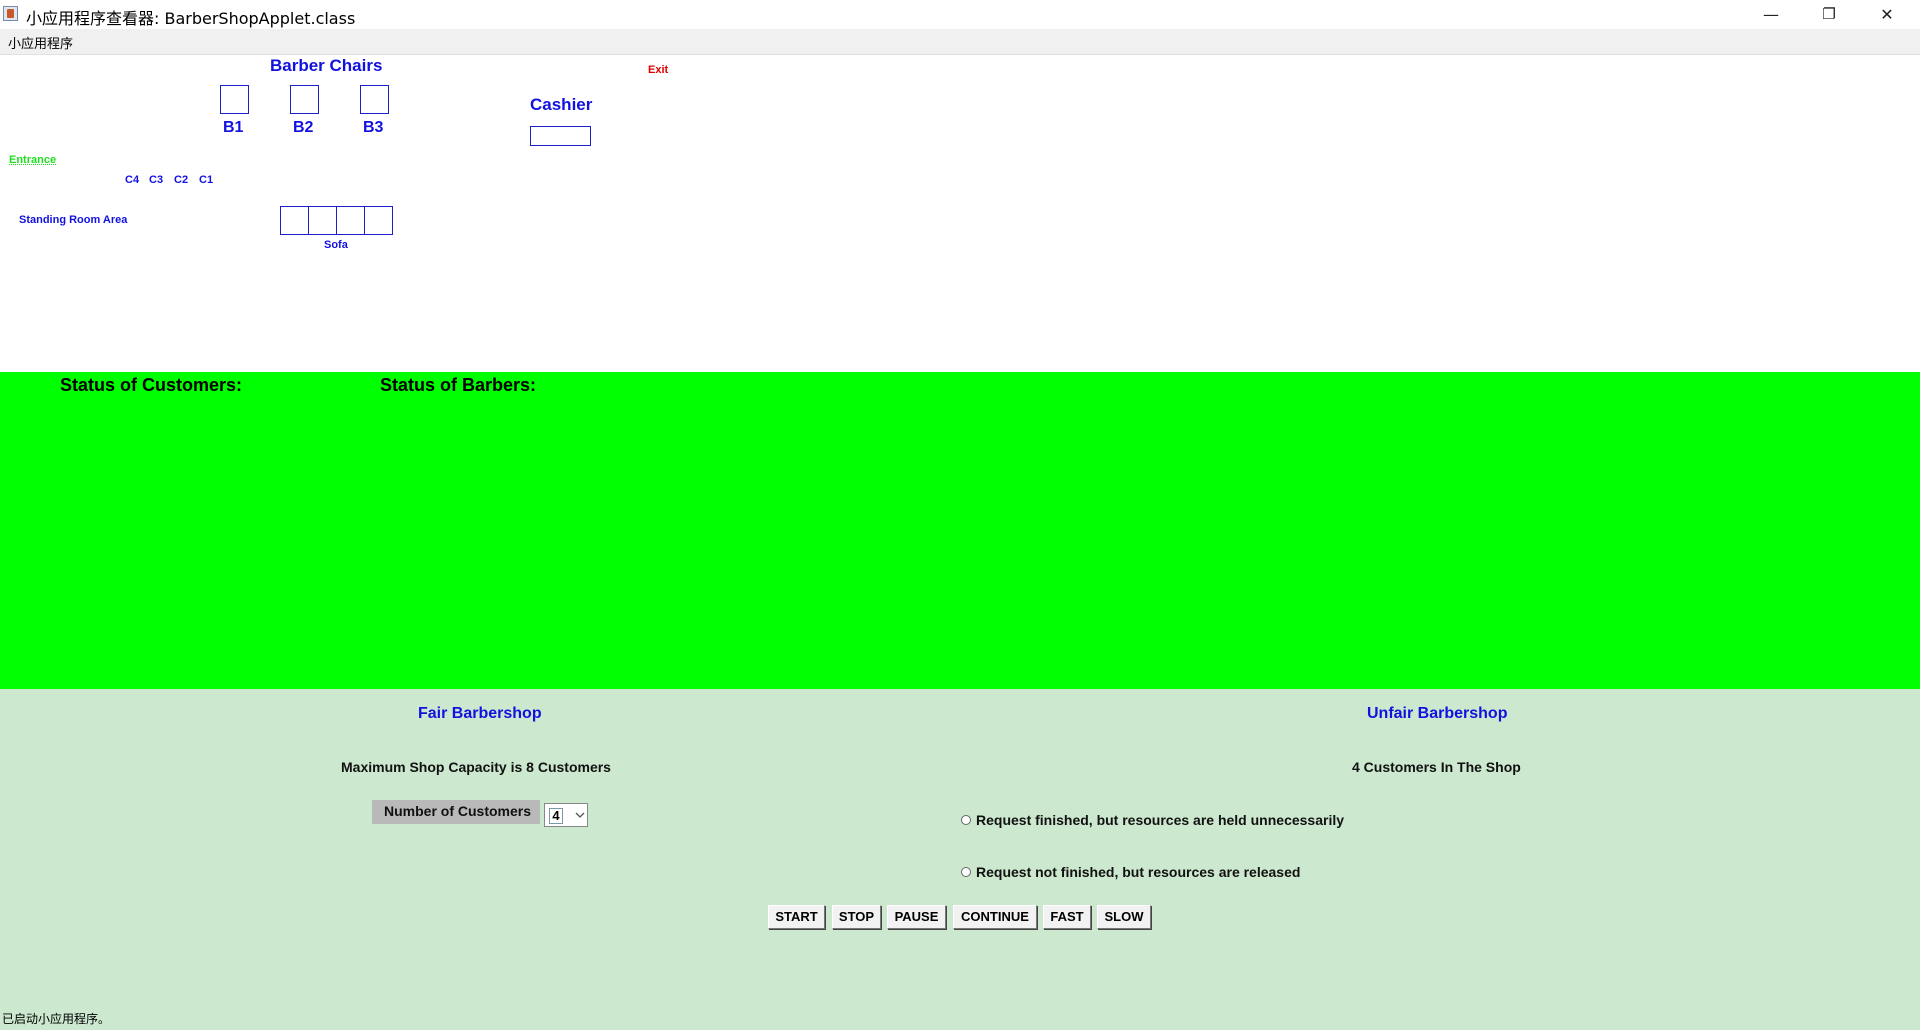  I want to click on chair-label-b1: B1, so click(233, 127).